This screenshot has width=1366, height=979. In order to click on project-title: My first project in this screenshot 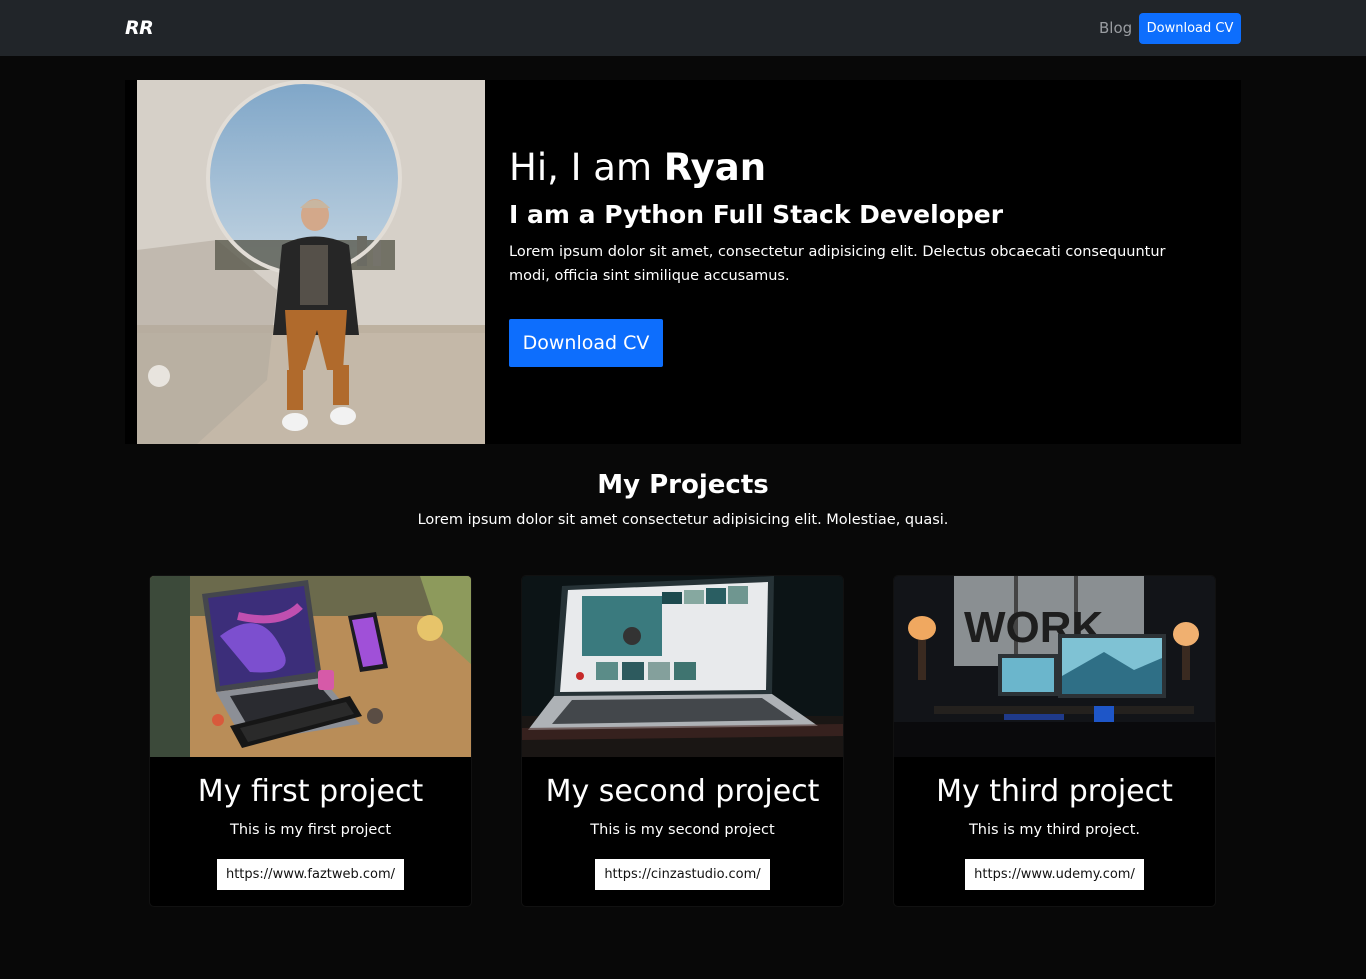, I will do `click(310, 791)`.